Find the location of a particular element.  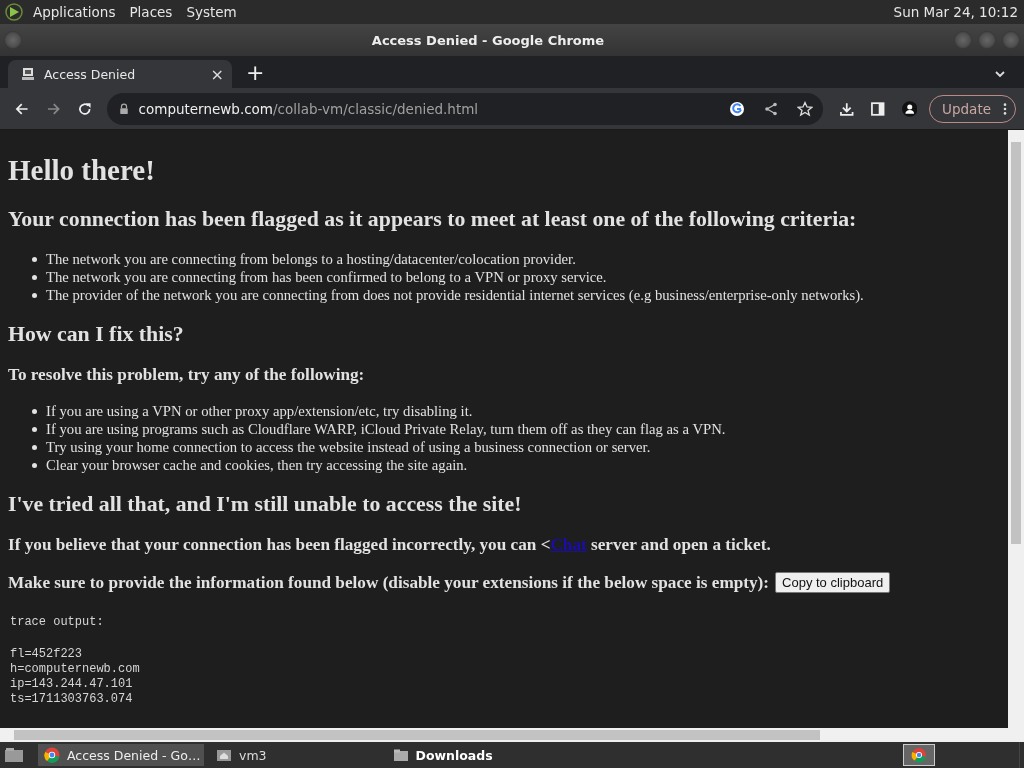

profile-icon is located at coordinates (909, 108).